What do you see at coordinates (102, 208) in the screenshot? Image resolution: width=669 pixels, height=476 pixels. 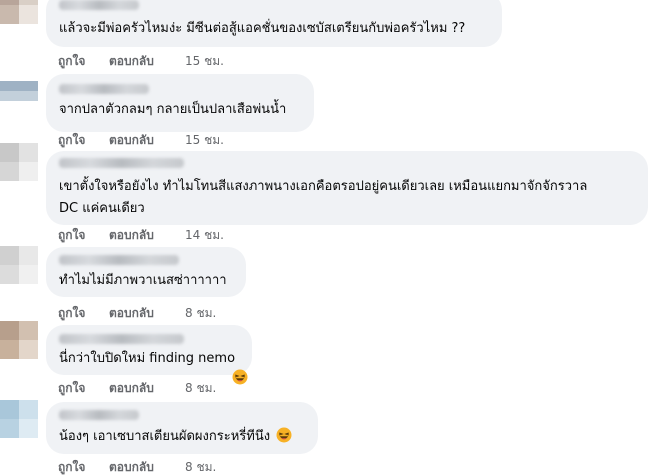 I see `comment-text-line2: DC แค่คนเดียว` at bounding box center [102, 208].